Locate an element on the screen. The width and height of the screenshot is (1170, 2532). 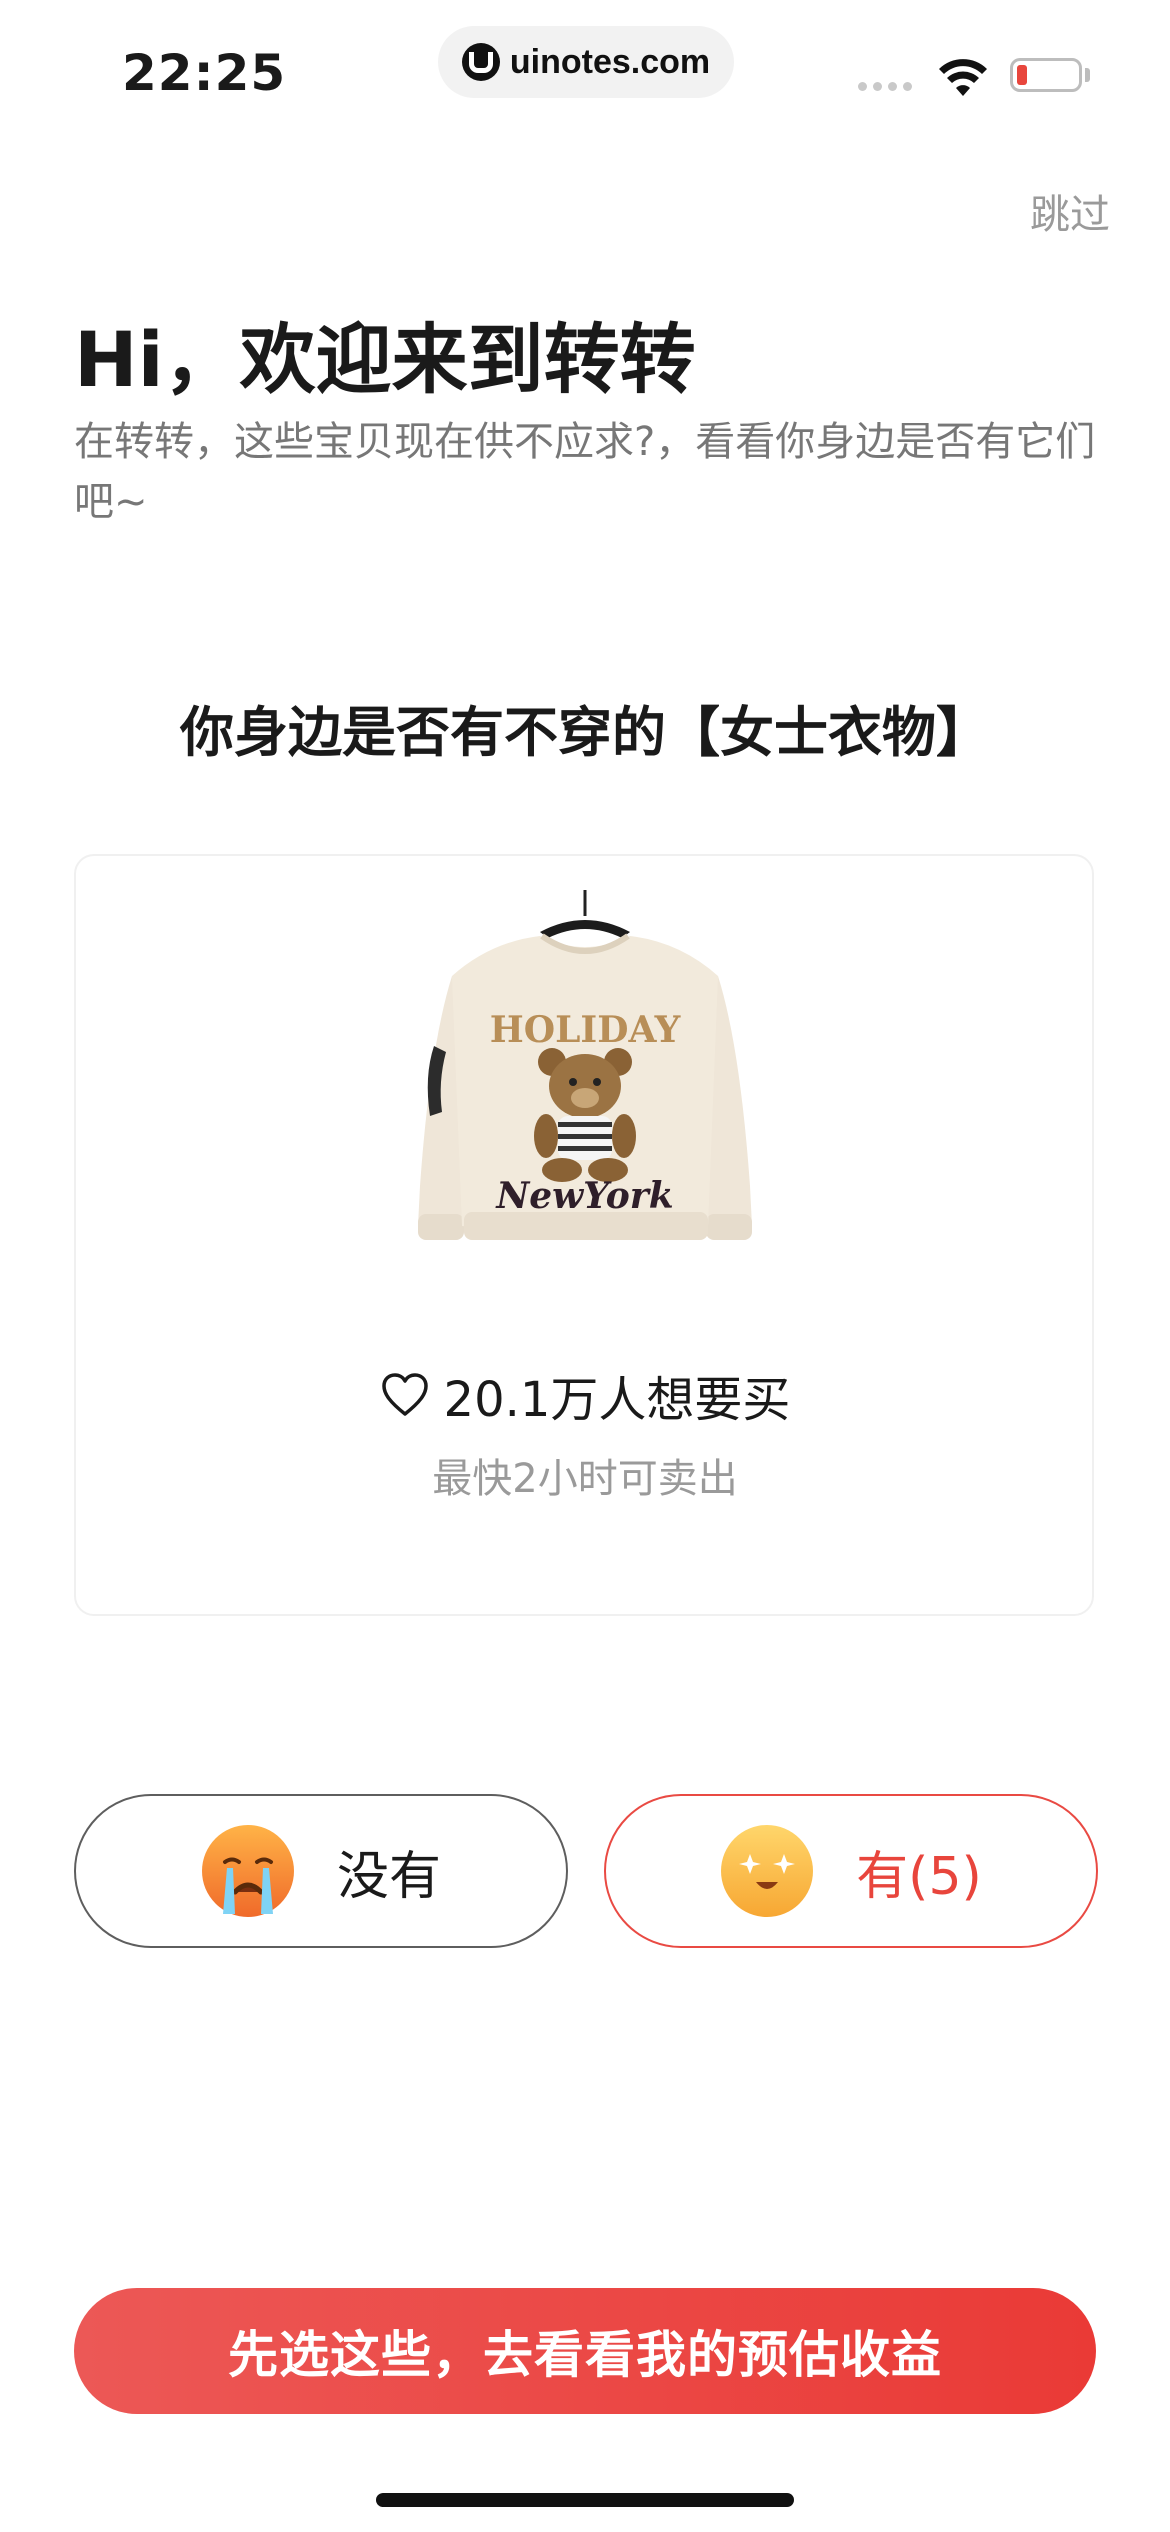
product-text-newyork: NewYork is located at coordinates (584, 1196).